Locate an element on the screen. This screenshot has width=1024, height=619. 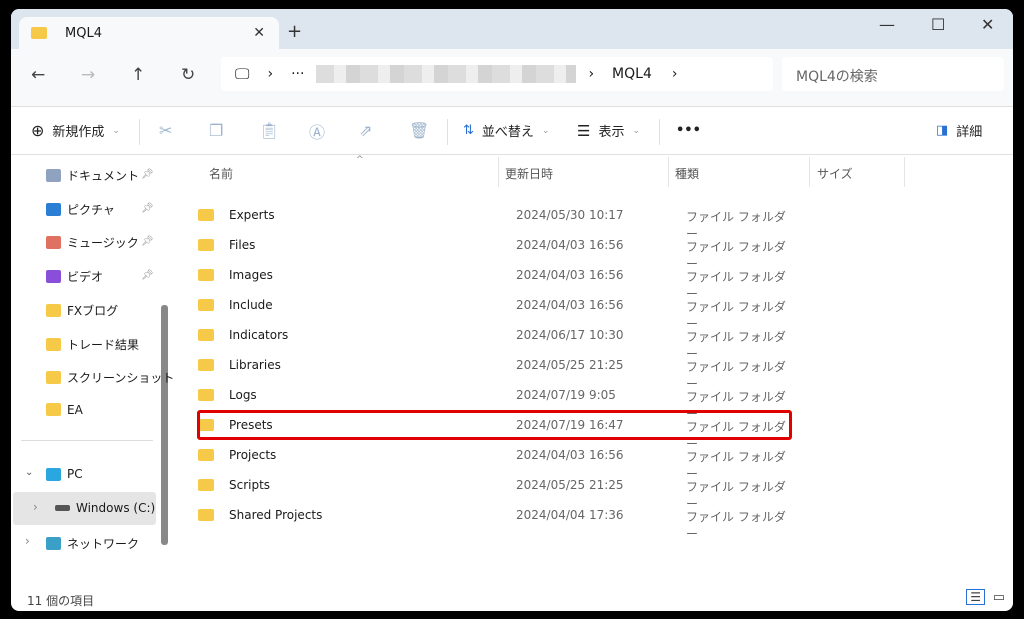
close-tab-icon: ✕ is located at coordinates (259, 33).